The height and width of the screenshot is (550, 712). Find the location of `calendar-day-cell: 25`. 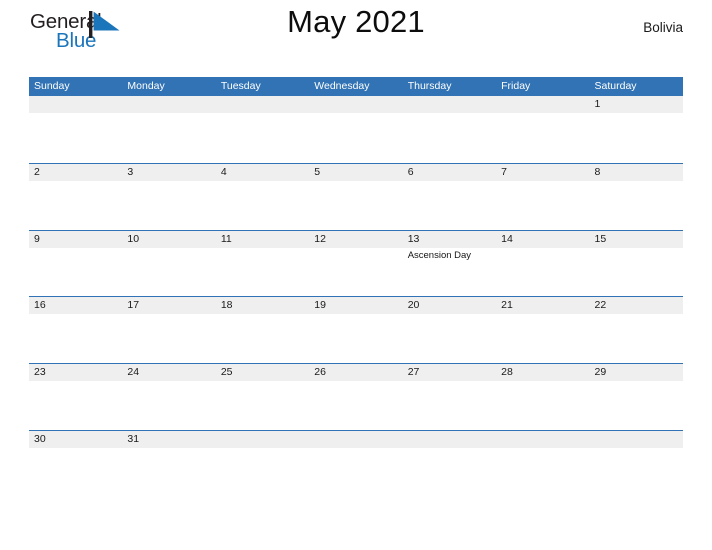

calendar-day-cell: 25 is located at coordinates (262, 397).